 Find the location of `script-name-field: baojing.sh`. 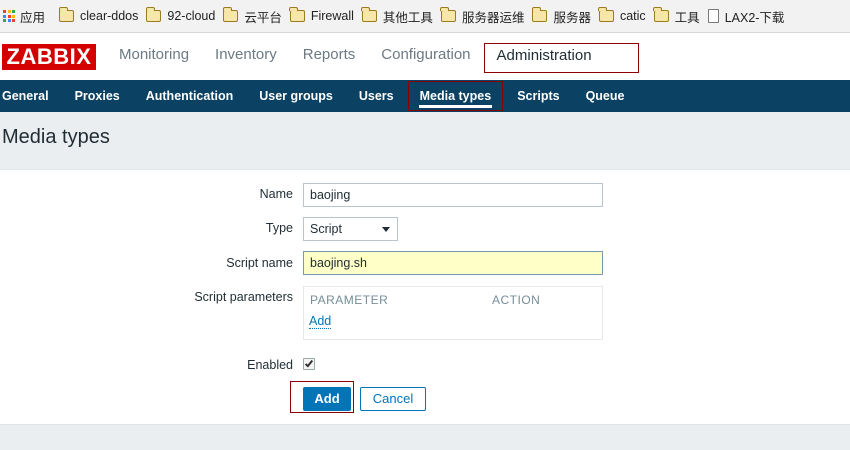

script-name-field: baojing.sh is located at coordinates (453, 263).